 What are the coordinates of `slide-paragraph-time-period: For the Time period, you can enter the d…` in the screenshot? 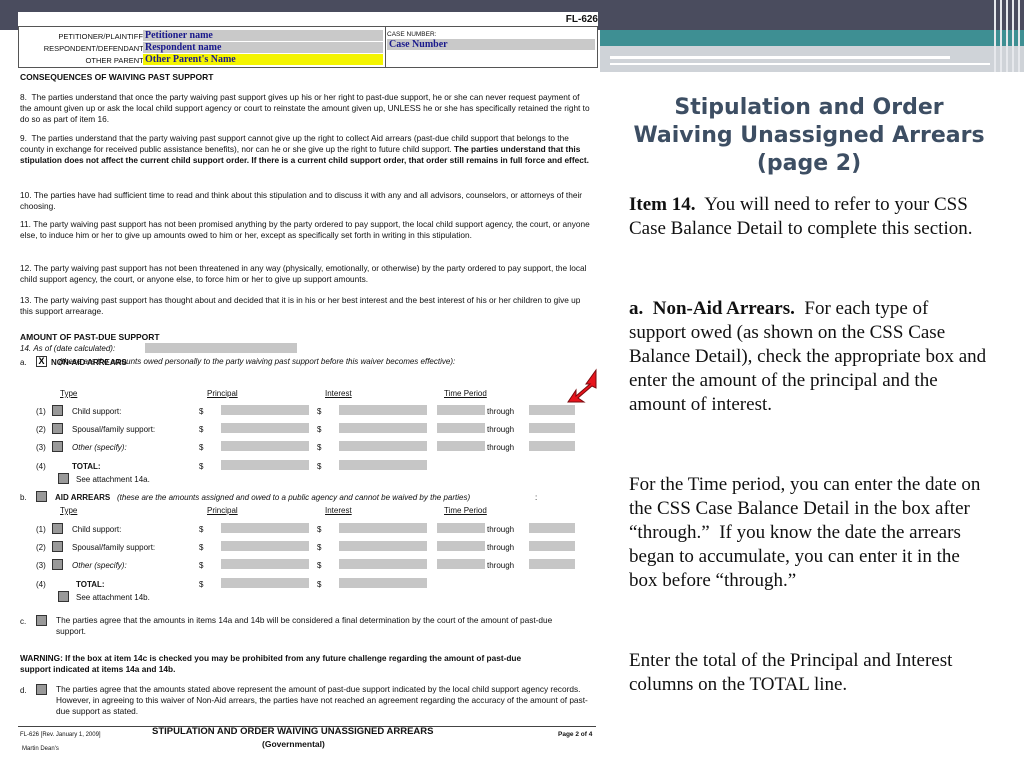 It's located at (805, 532).